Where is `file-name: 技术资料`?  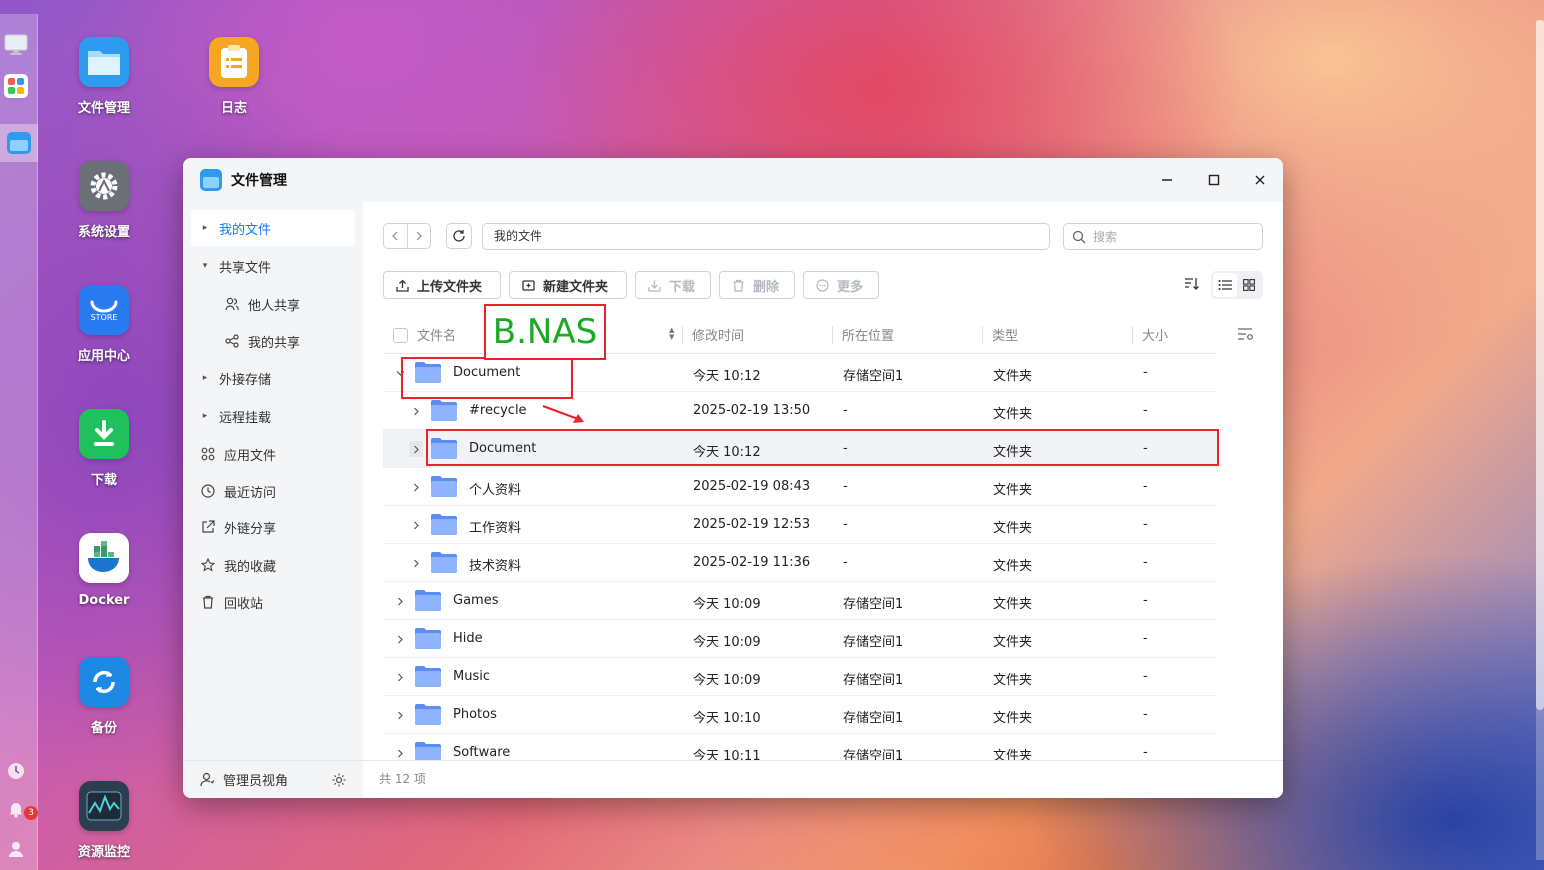 file-name: 技术资料 is located at coordinates (495, 566).